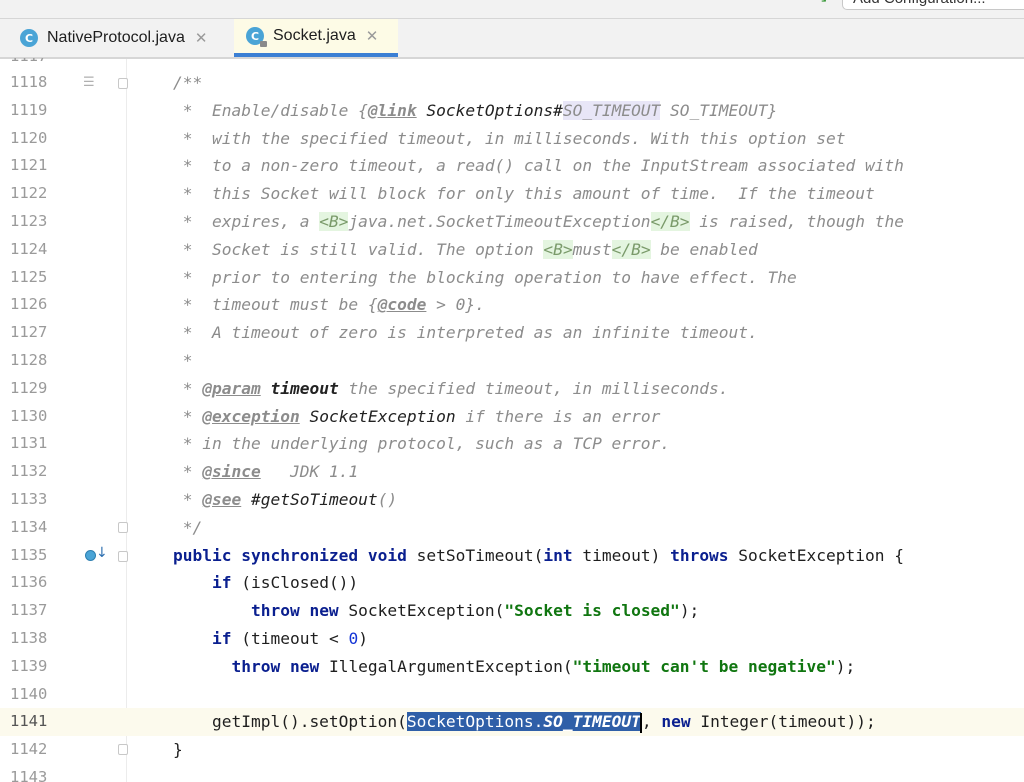 This screenshot has height=782, width=1024. I want to click on code-token: SocketException {, so click(816, 555).